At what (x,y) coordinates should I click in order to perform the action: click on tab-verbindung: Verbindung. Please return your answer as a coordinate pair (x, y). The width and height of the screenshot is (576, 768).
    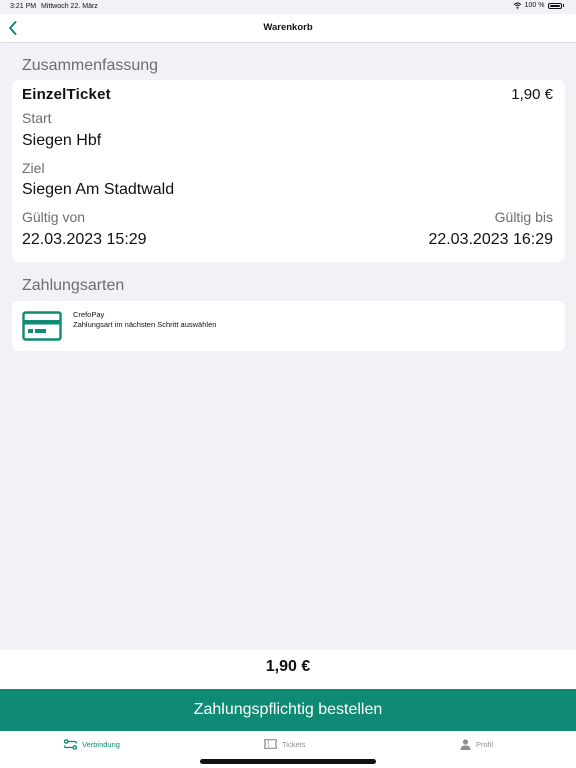
    Looking at the image, I should click on (92, 744).